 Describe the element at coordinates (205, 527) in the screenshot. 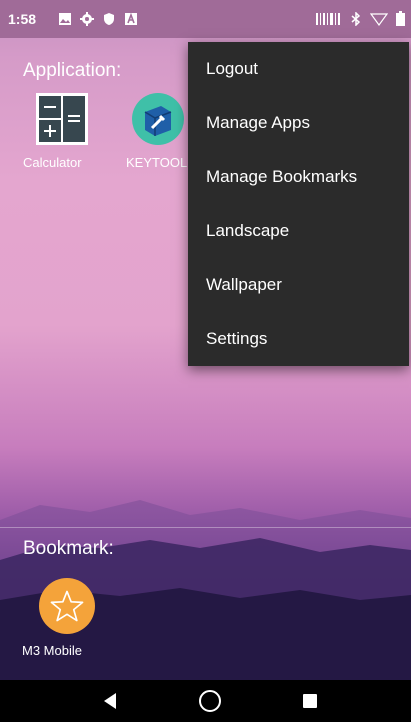

I see `section-divider` at that location.